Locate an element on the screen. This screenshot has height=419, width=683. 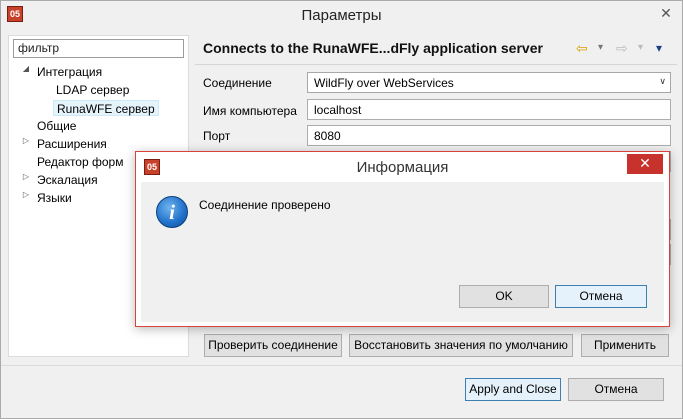
tree-item-extensions: Расширения is located at coordinates (72, 144).